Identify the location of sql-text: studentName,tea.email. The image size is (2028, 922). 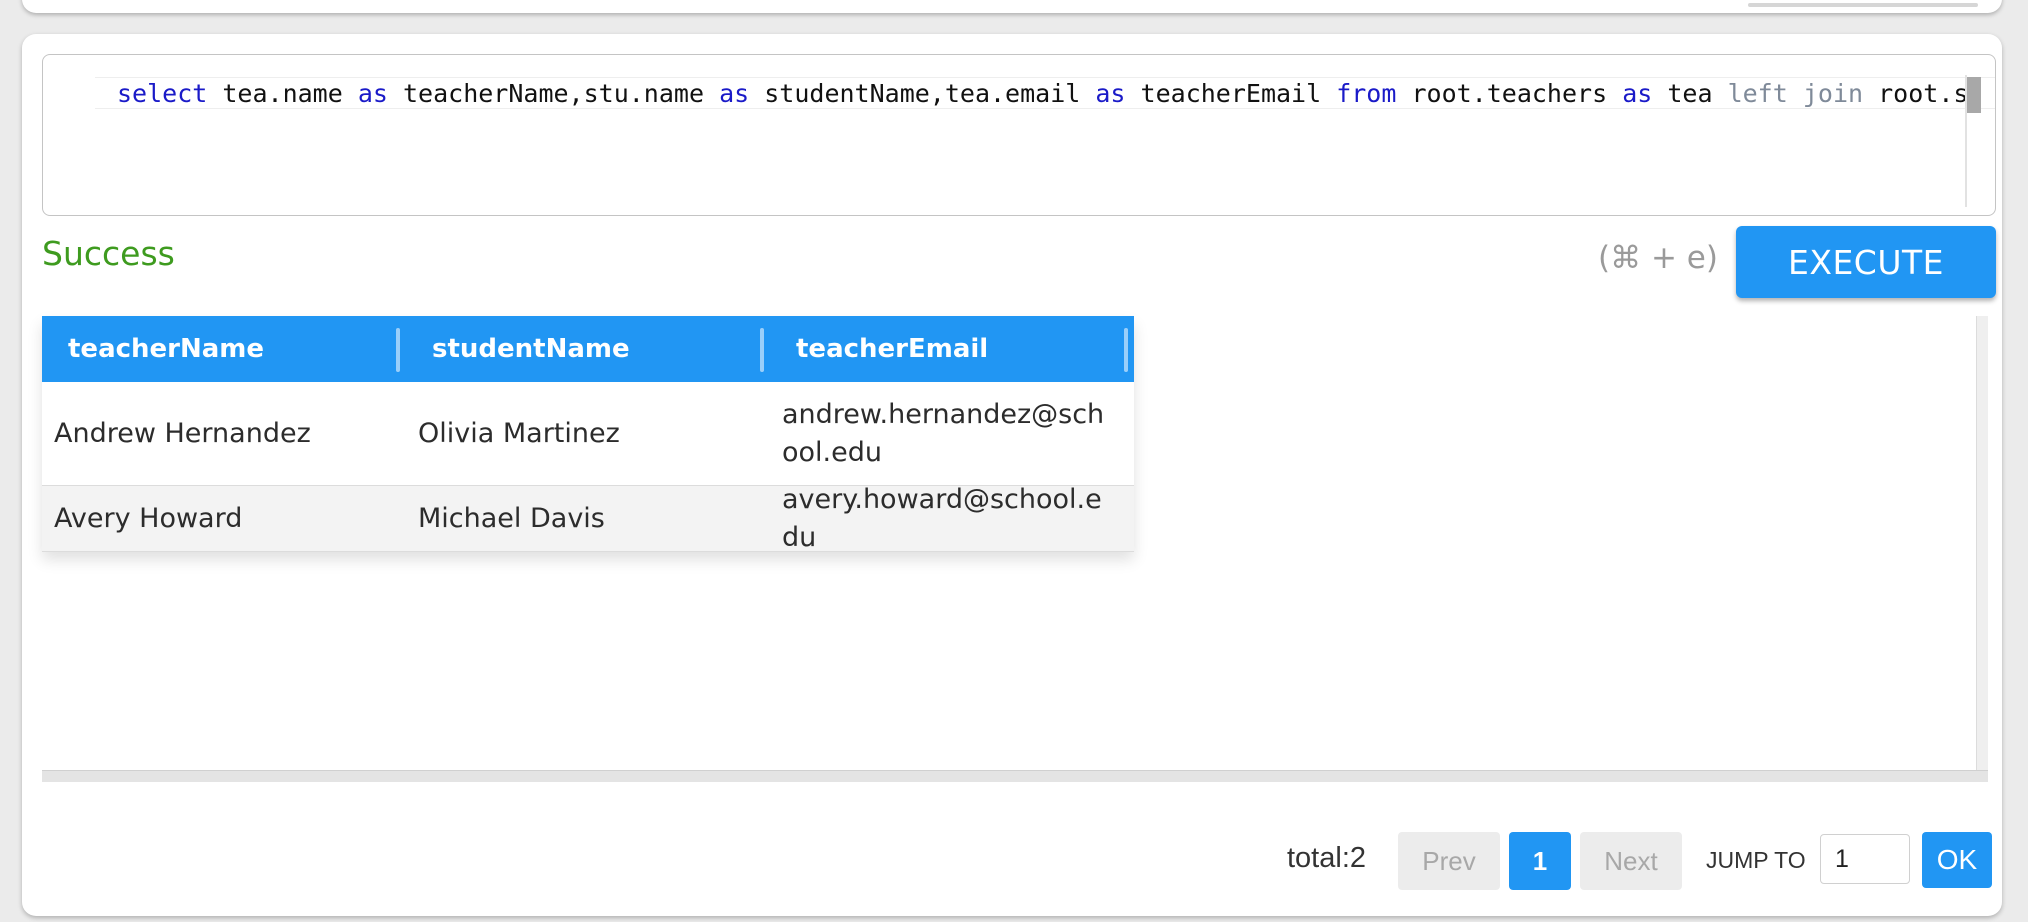
(922, 93).